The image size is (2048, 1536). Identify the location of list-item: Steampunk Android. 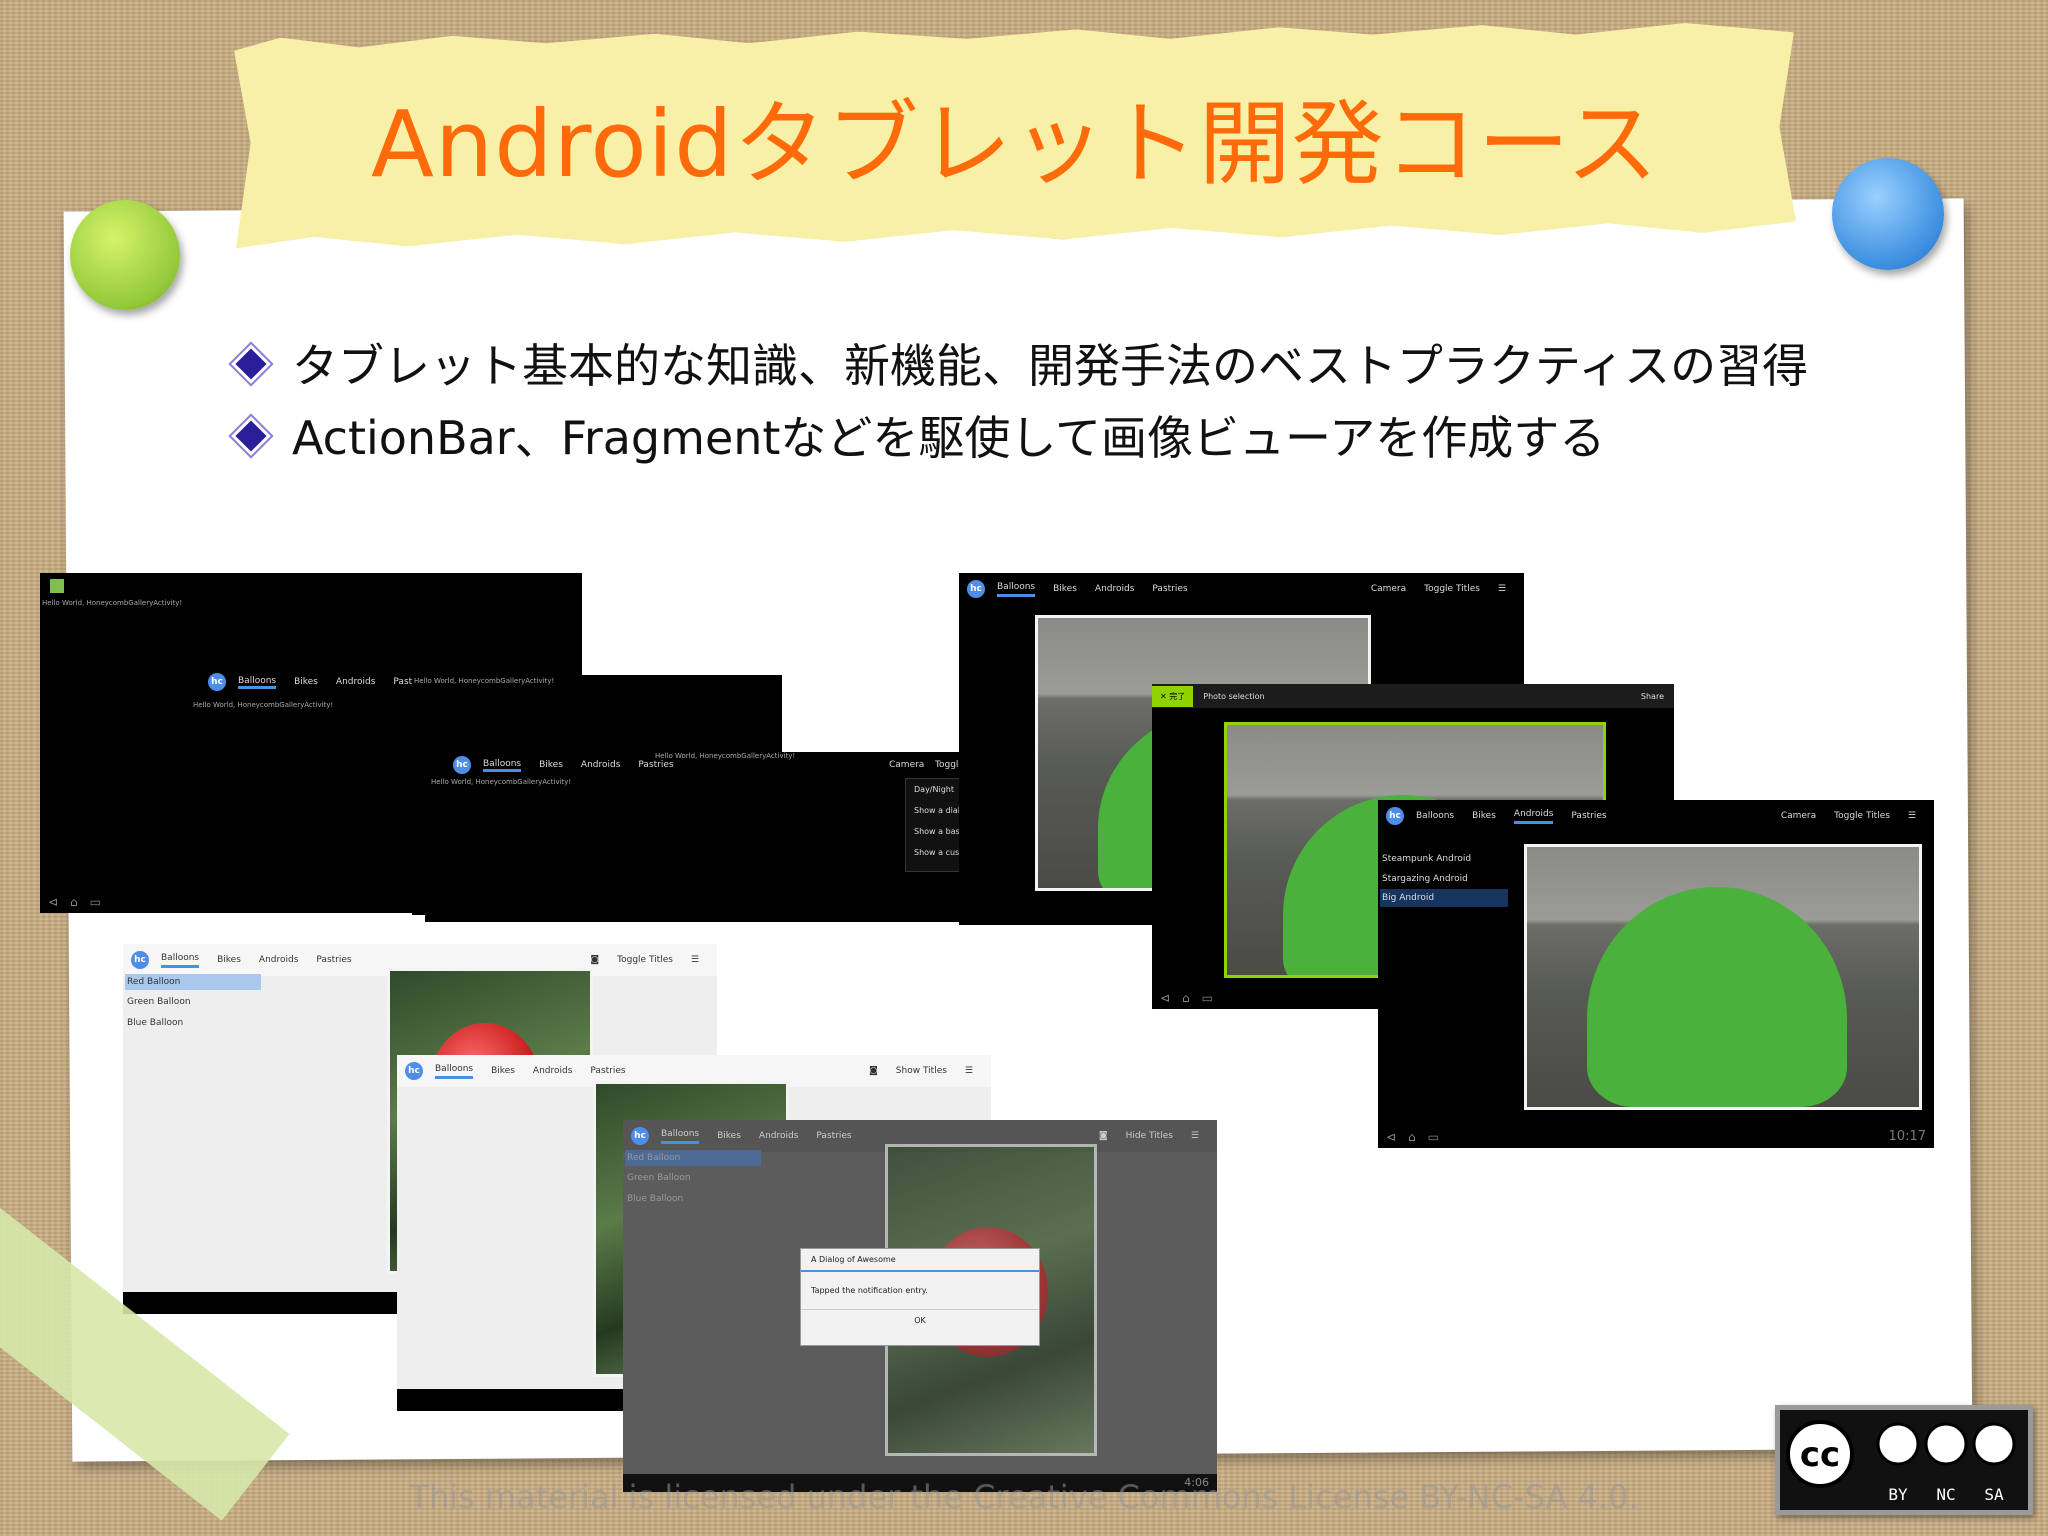
(1426, 859).